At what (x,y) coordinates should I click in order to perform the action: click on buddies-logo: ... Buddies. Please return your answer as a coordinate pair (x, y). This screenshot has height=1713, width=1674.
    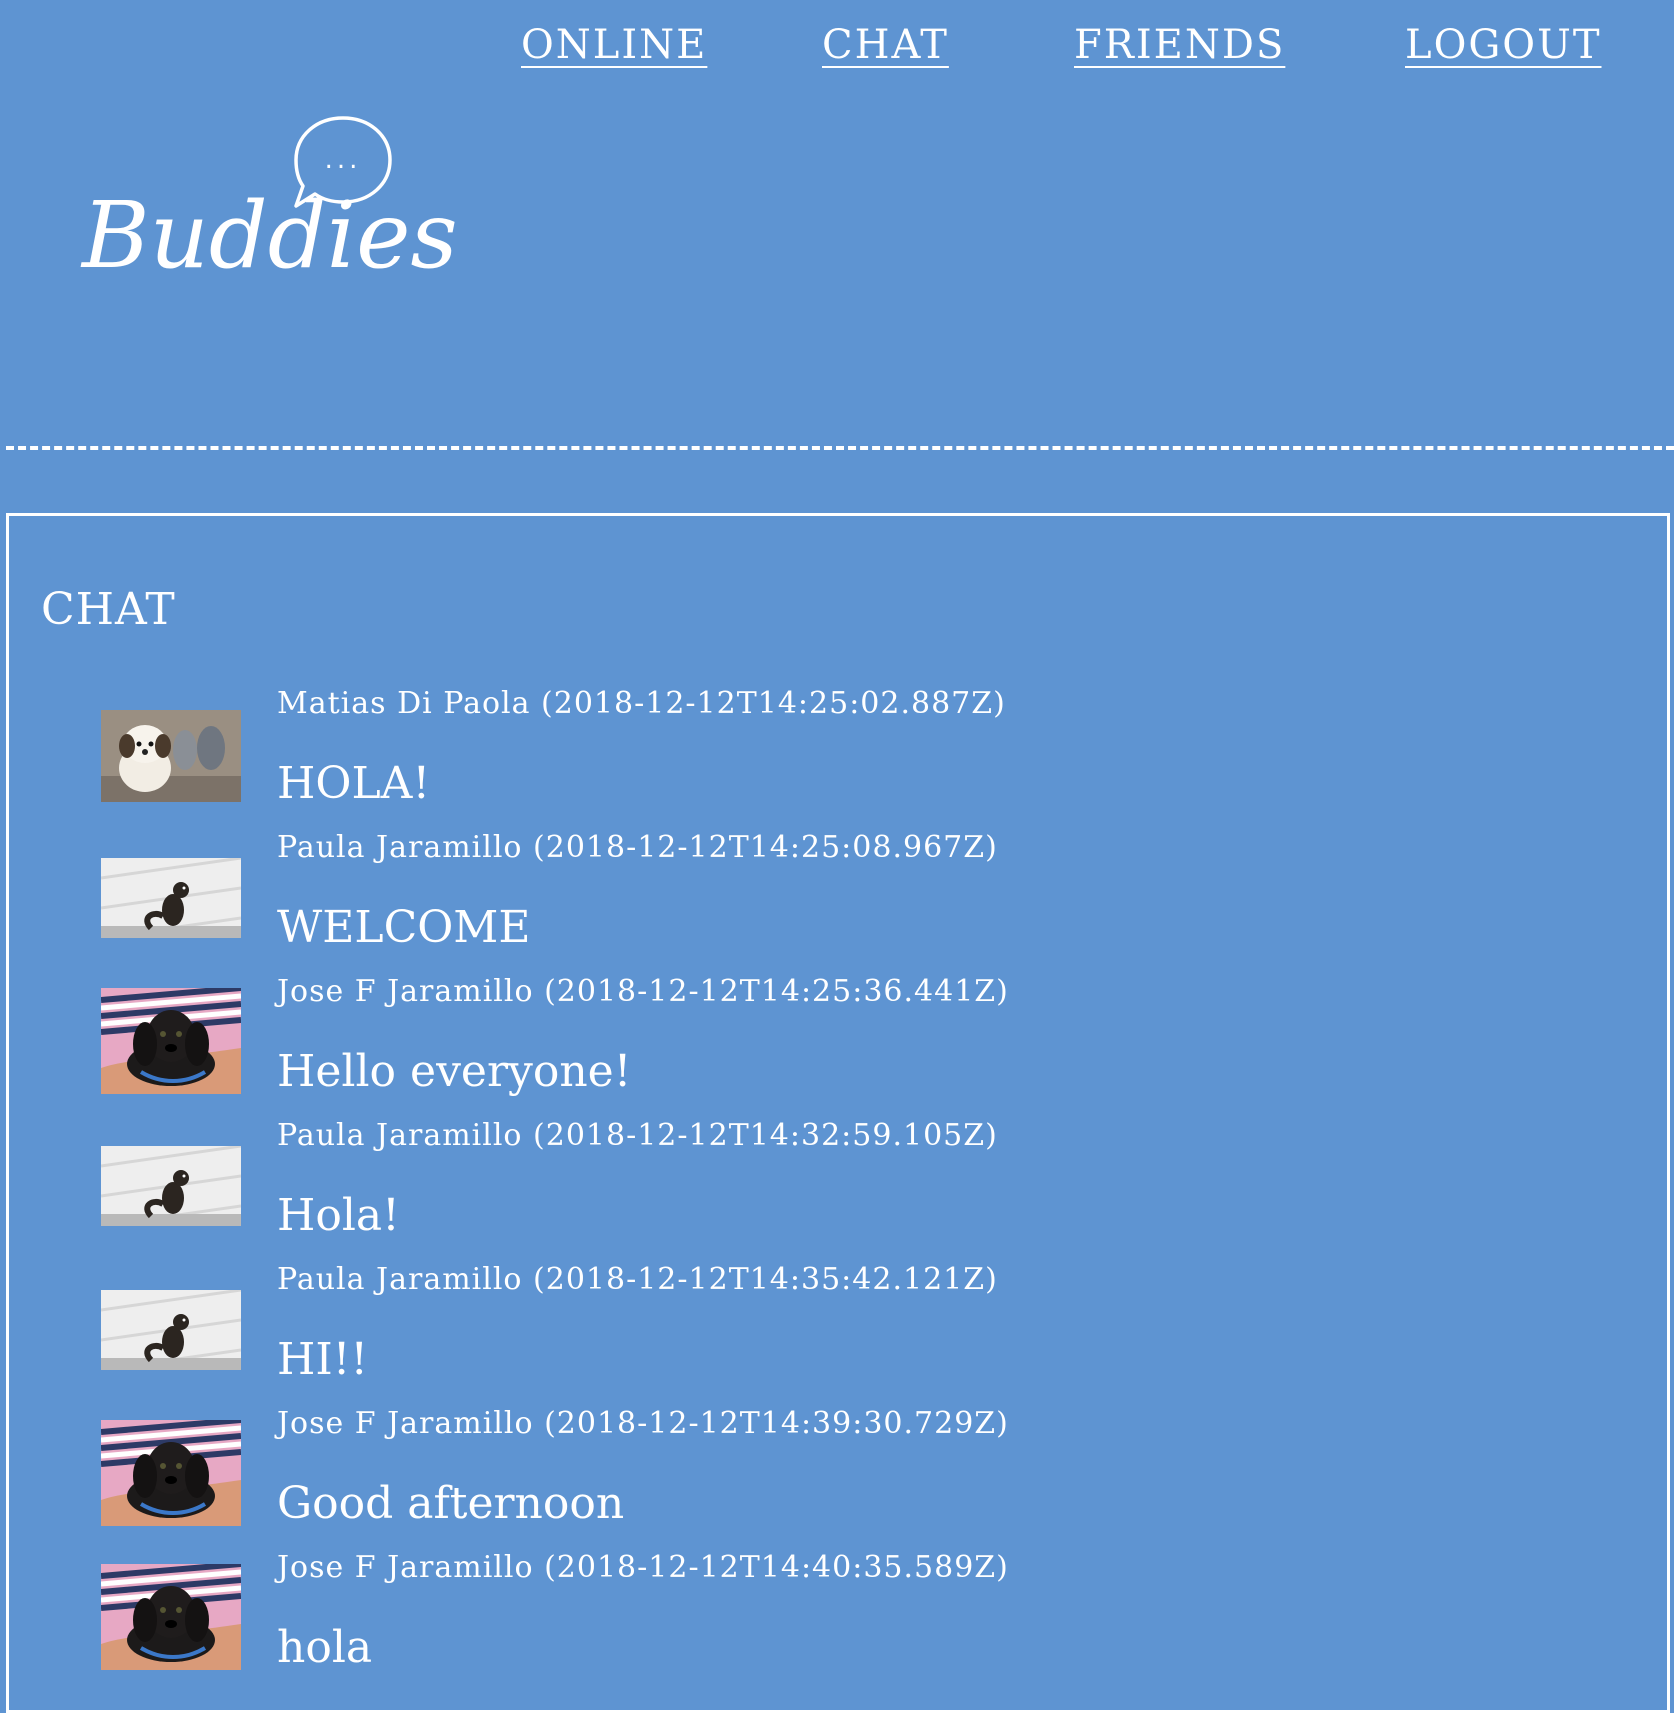
    Looking at the image, I should click on (270, 205).